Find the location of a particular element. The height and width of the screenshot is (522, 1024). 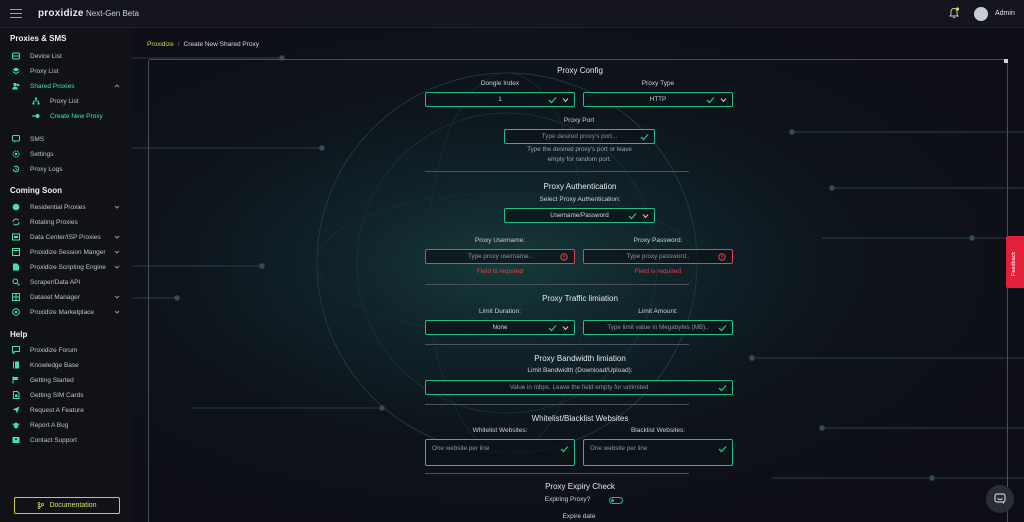

sidebar-item-residential-proxies: Residential Proxies is located at coordinates (69, 207).